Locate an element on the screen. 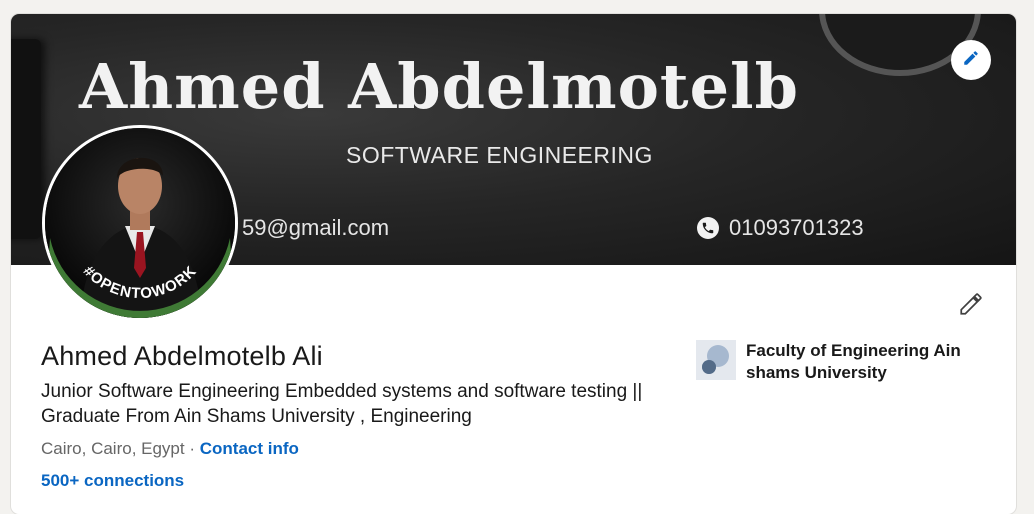 The height and width of the screenshot is (514, 1034). school-logo is located at coordinates (716, 360).